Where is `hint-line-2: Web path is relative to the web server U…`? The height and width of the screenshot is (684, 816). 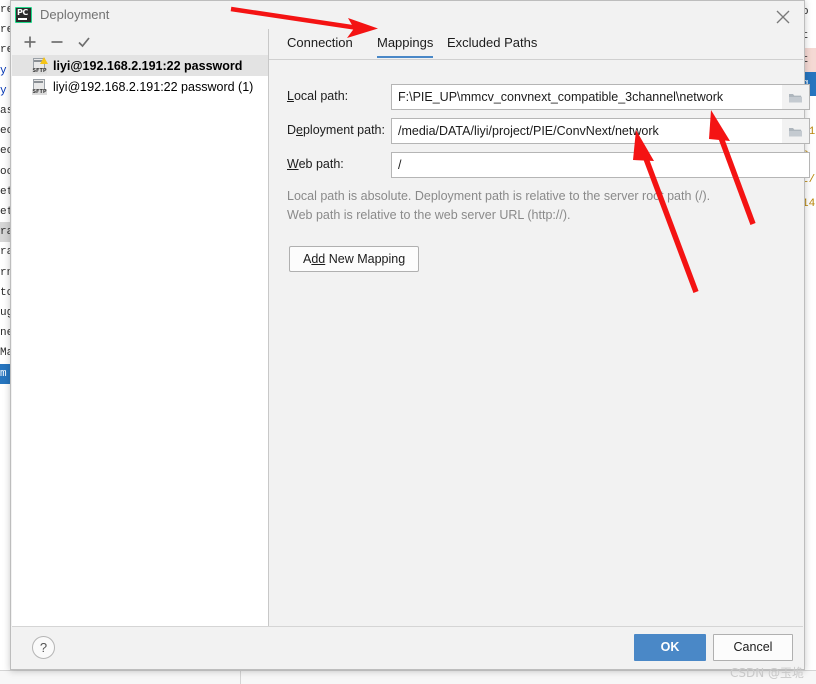 hint-line-2: Web path is relative to the web server U… is located at coordinates (429, 215).